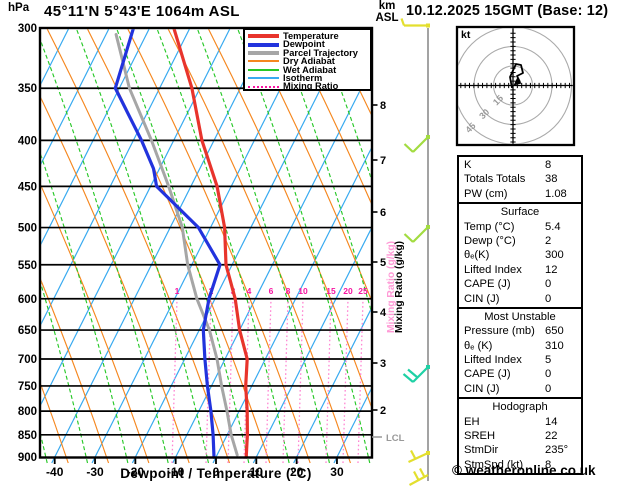  I want to click on stat-row: Temp (°C) 5.4, so click(520, 227).